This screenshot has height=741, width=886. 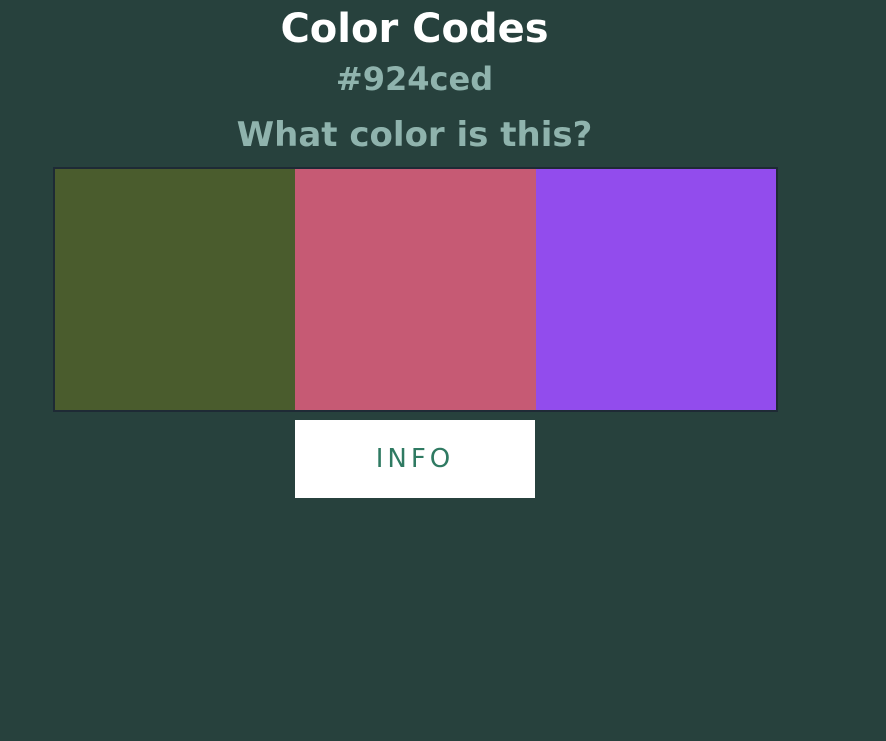 I want to click on question-text: What color is this?, so click(x=414, y=135).